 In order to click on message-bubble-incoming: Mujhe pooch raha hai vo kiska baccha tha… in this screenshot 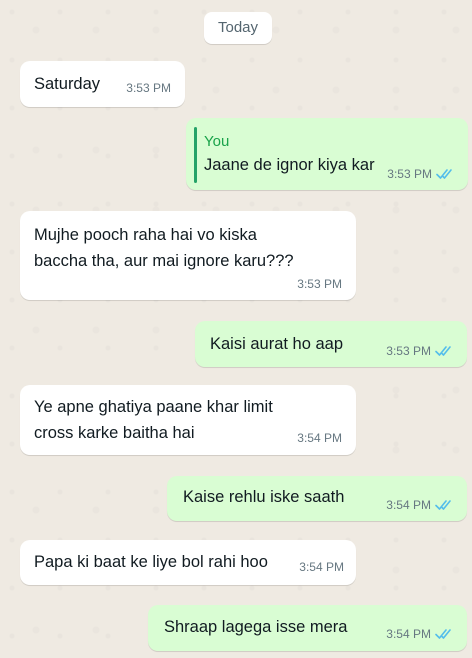, I will do `click(188, 255)`.